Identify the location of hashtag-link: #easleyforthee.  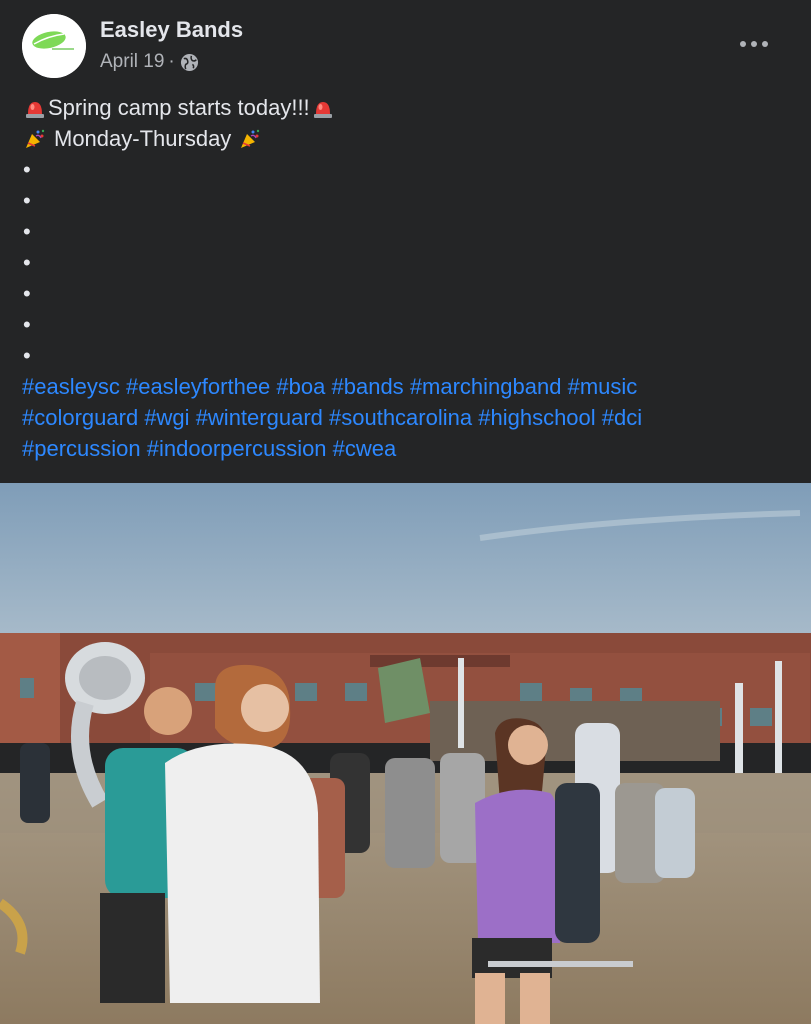
(198, 386).